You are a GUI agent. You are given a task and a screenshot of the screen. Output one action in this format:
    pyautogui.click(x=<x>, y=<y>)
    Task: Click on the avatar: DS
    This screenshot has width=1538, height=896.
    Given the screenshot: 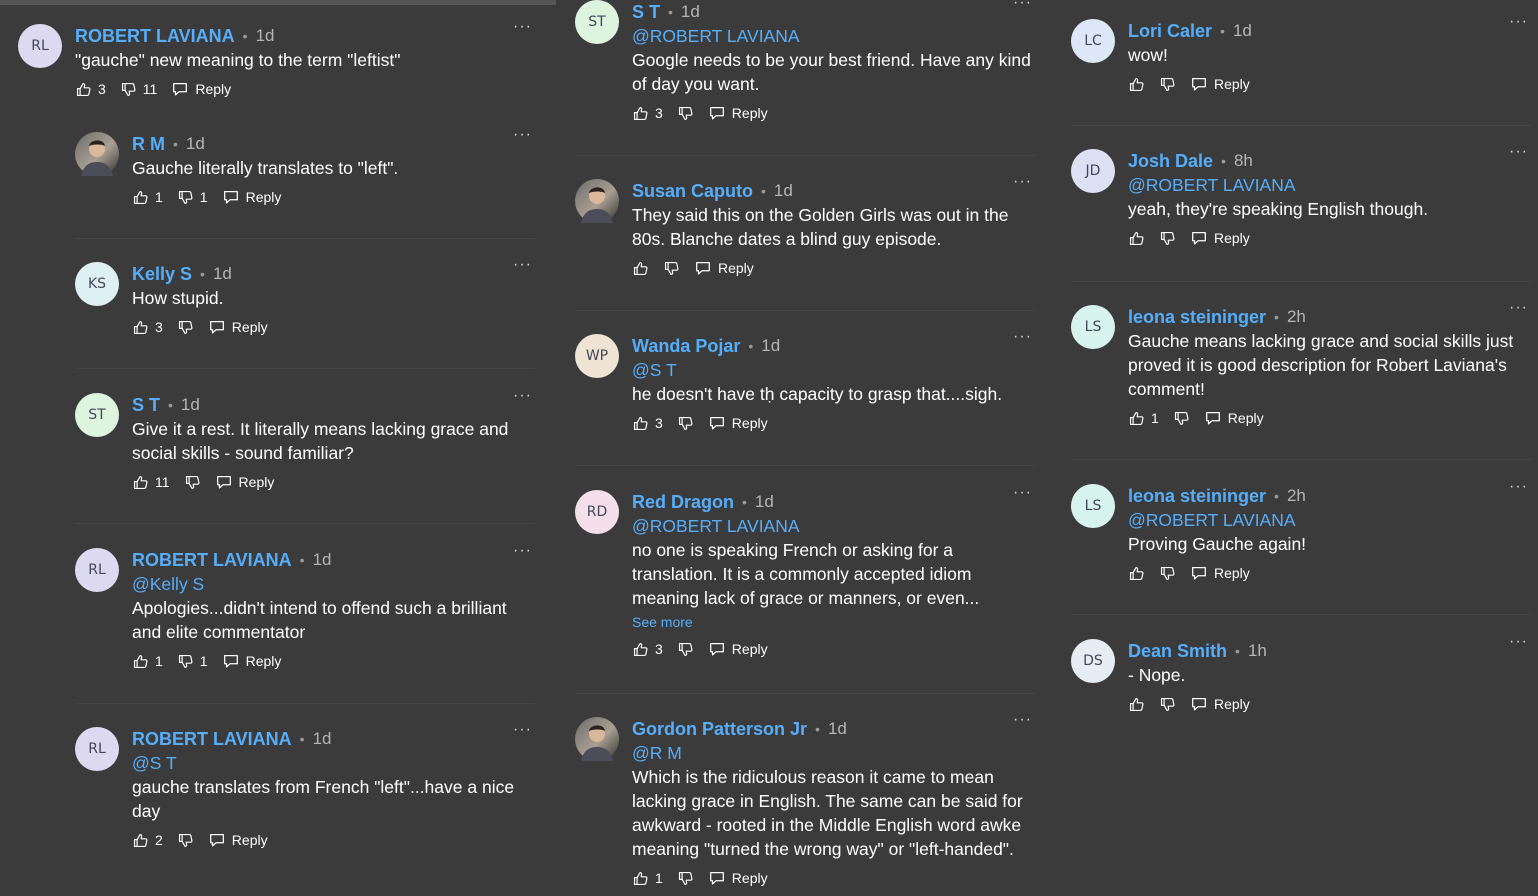 What is the action you would take?
    pyautogui.click(x=1093, y=661)
    